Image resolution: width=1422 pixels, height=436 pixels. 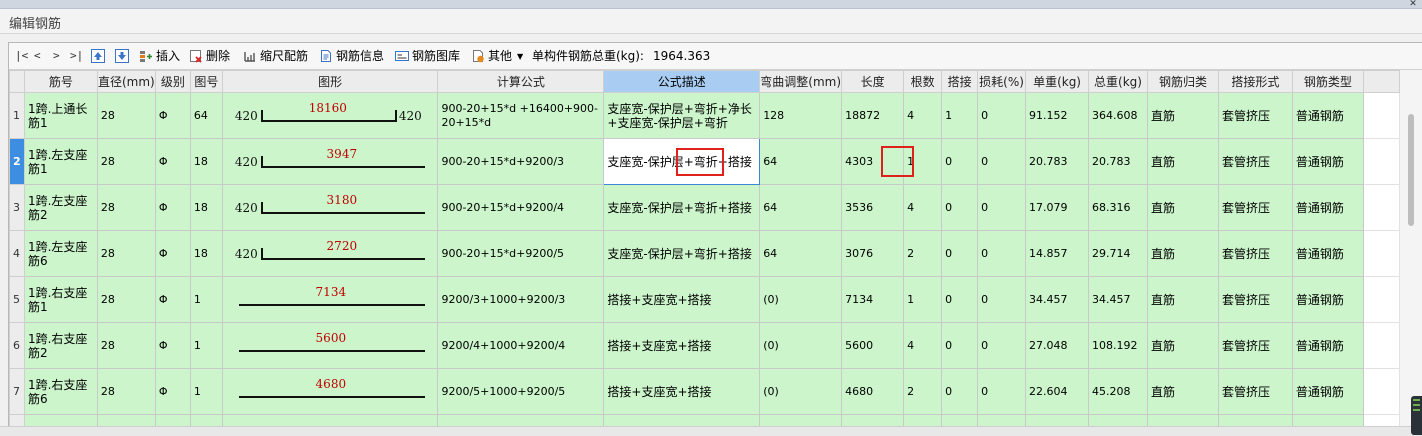 What do you see at coordinates (521, 207) in the screenshot?
I see `formula-cell: 900-20+15*d+9200/4` at bounding box center [521, 207].